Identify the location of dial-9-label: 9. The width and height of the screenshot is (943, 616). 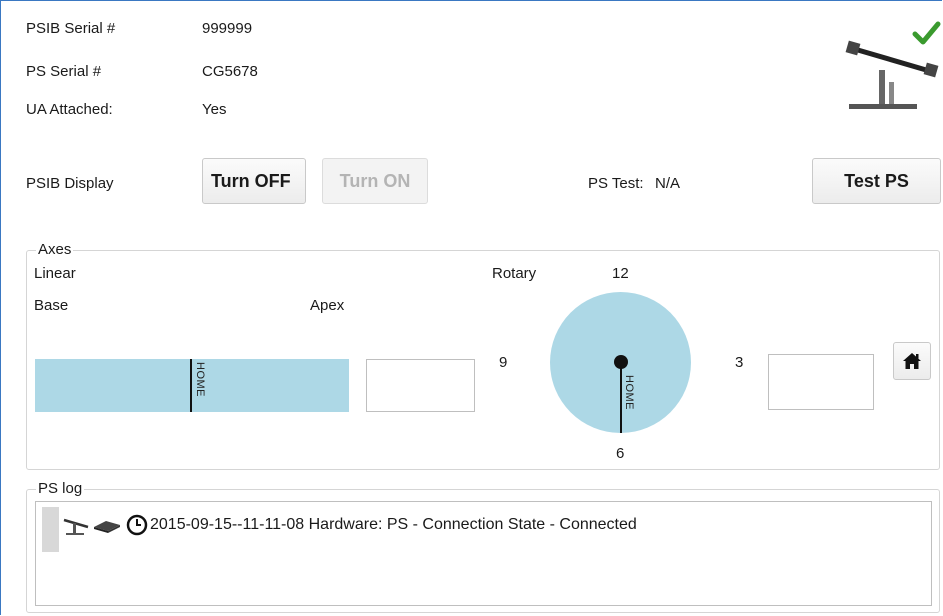
(503, 362).